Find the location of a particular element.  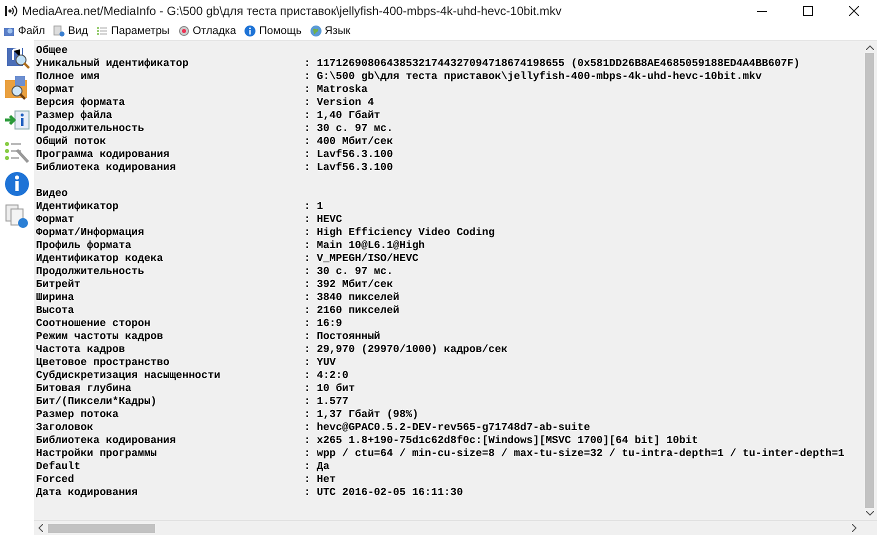

field-value: : 400 Мбит/сек is located at coordinates (349, 142).